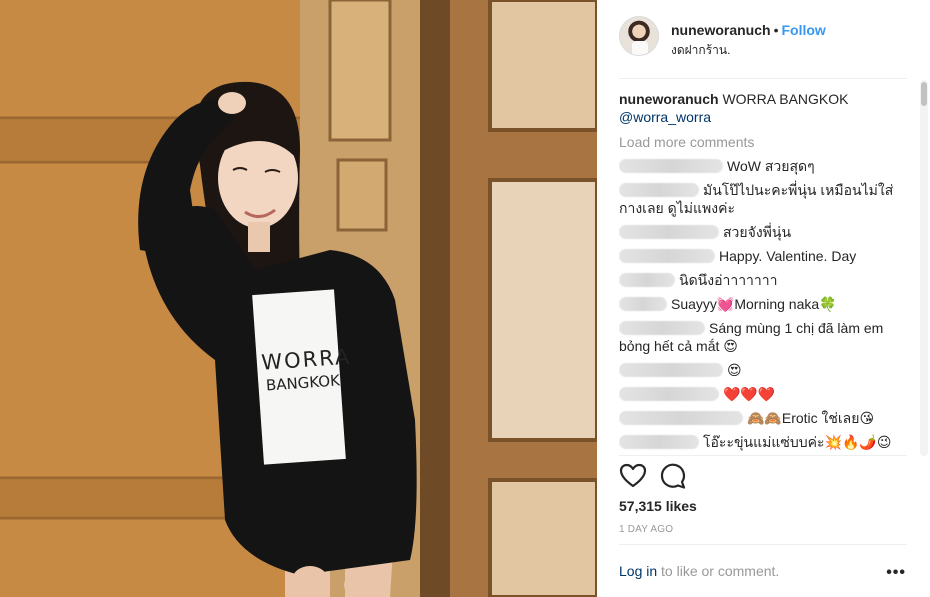 Image resolution: width=930 pixels, height=597 pixels. I want to click on comment-item: สวยจังพี่นุ่น, so click(767, 232).